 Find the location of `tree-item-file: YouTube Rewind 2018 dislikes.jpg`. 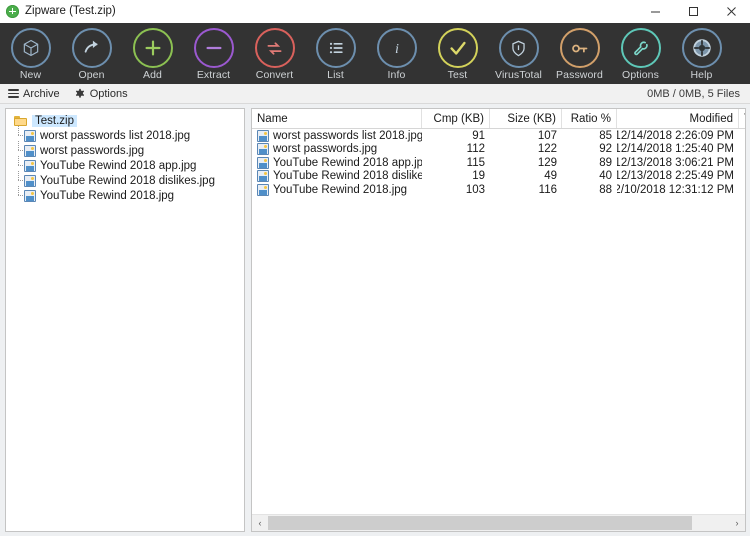

tree-item-file: YouTube Rewind 2018 dislikes.jpg is located at coordinates (128, 179).